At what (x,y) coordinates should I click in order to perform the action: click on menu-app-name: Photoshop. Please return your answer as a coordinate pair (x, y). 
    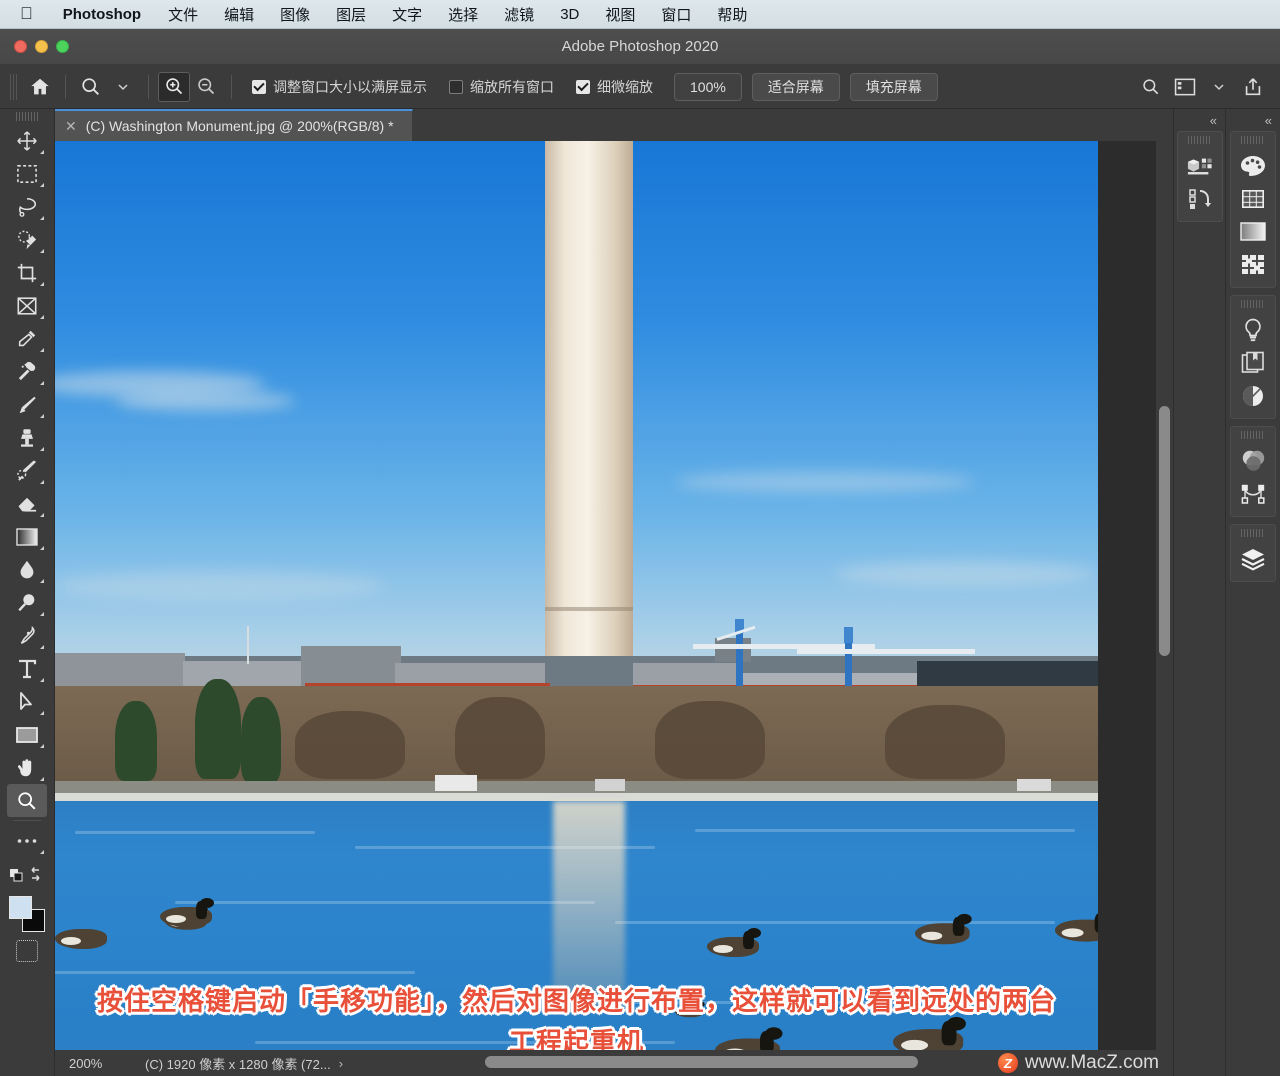
    Looking at the image, I should click on (102, 14).